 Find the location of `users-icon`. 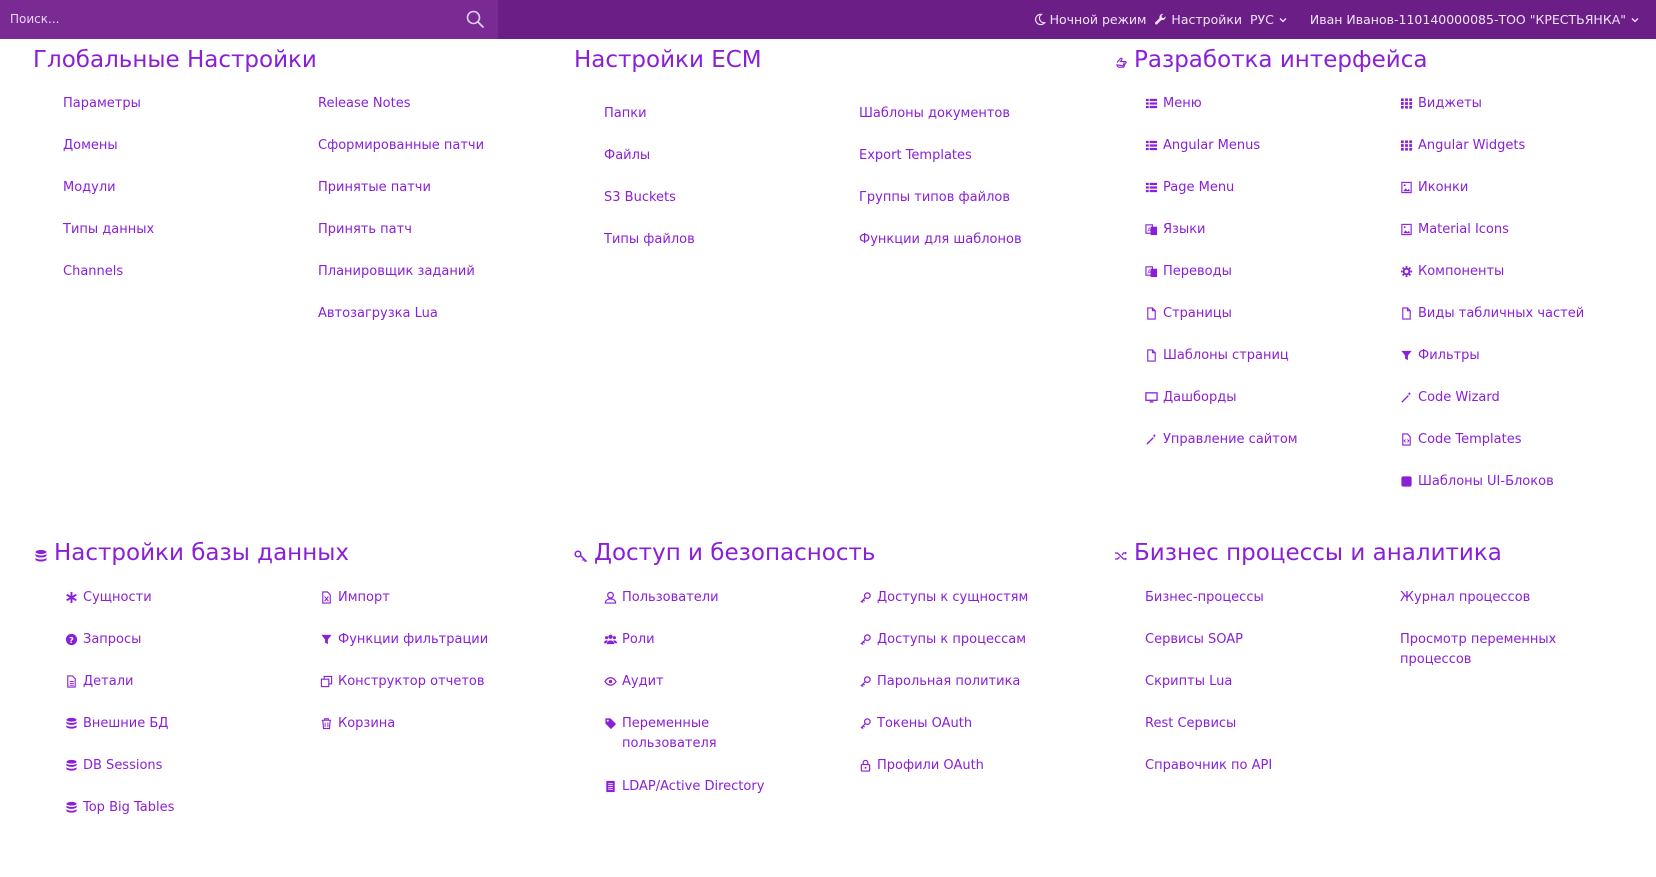

users-icon is located at coordinates (610, 639).